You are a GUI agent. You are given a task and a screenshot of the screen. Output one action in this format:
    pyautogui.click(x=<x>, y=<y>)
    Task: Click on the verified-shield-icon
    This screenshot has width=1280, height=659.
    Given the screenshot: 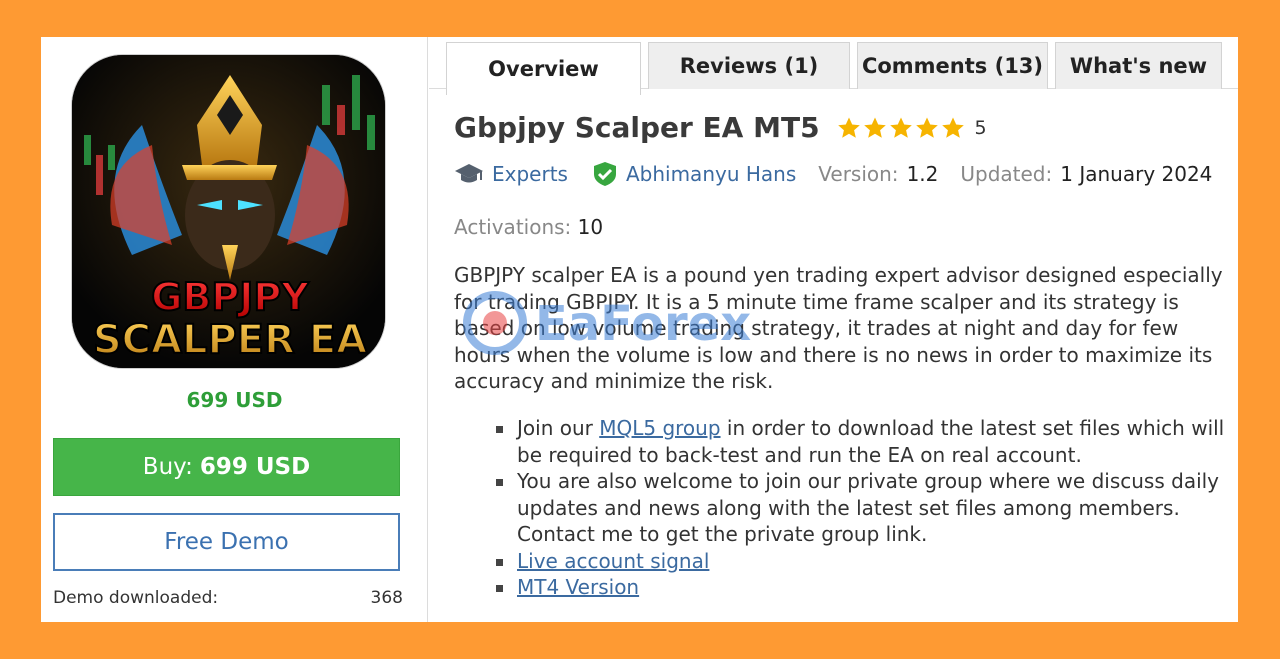 What is the action you would take?
    pyautogui.click(x=604, y=174)
    